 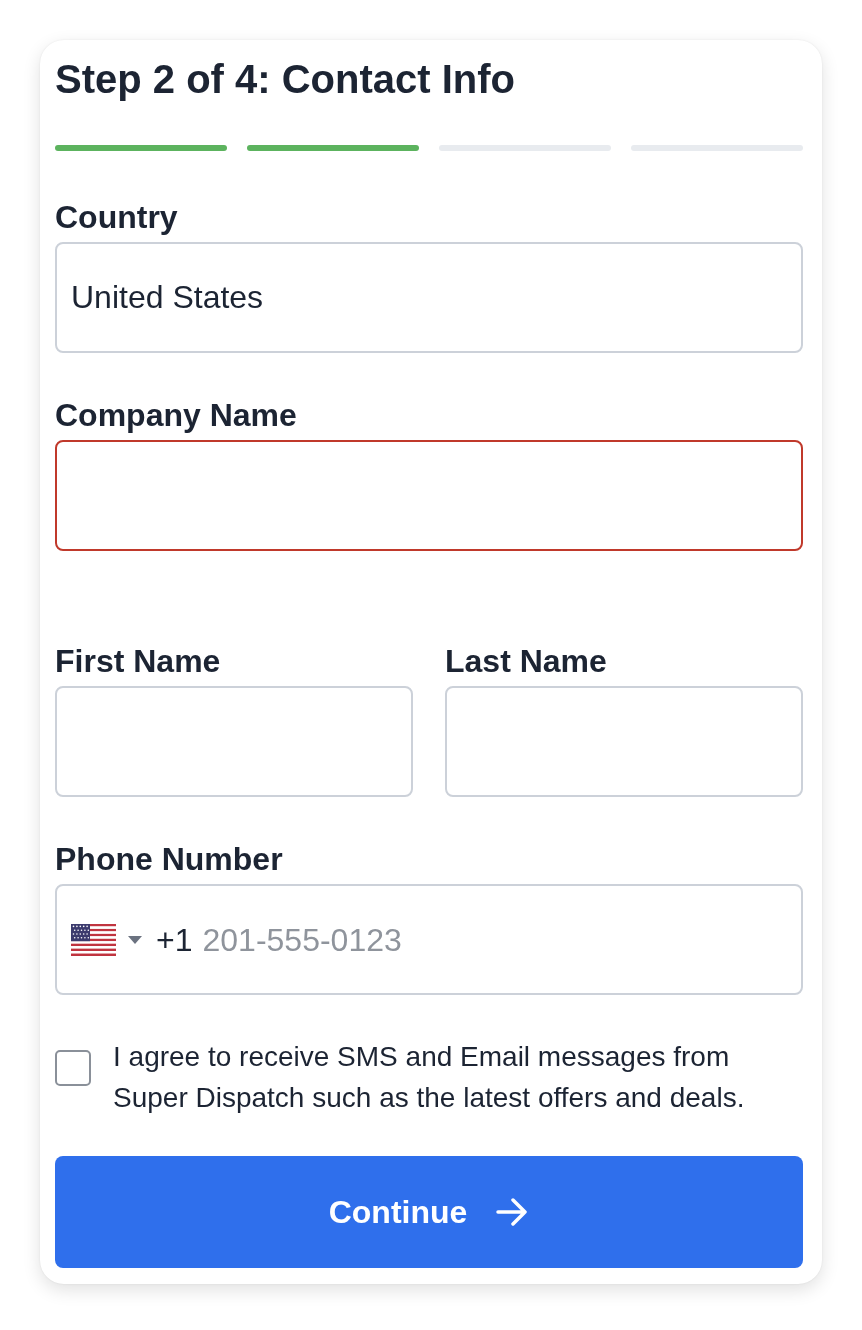 I want to click on caret-icon, so click(x=135, y=939).